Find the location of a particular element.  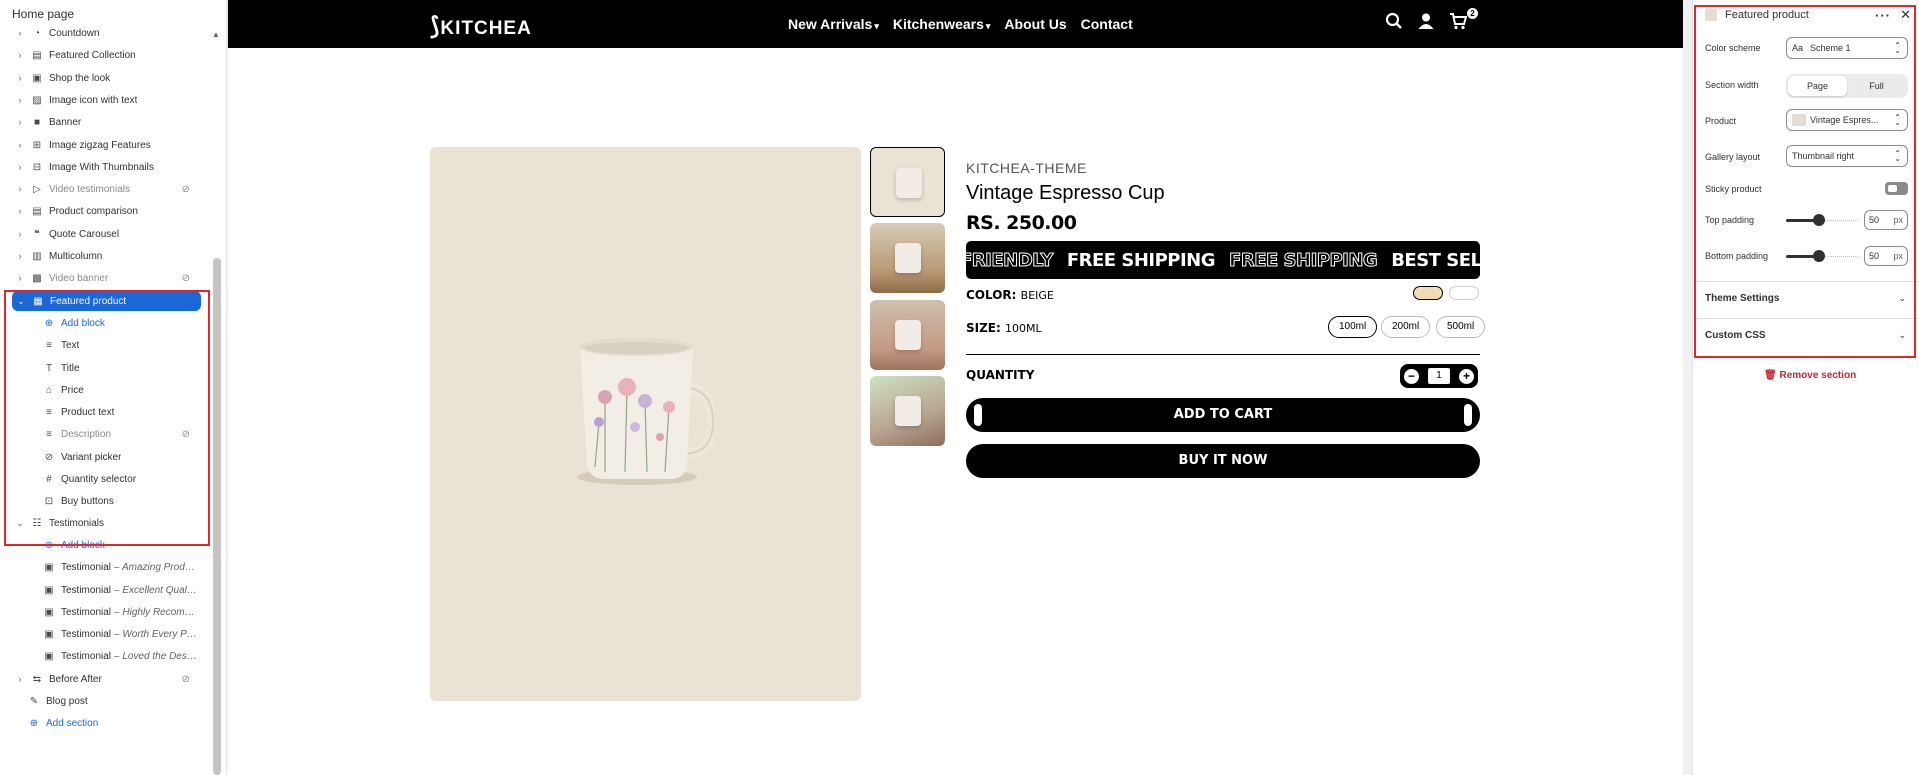

remove-section-button: 🗑 Remove section is located at coordinates (1810, 375).